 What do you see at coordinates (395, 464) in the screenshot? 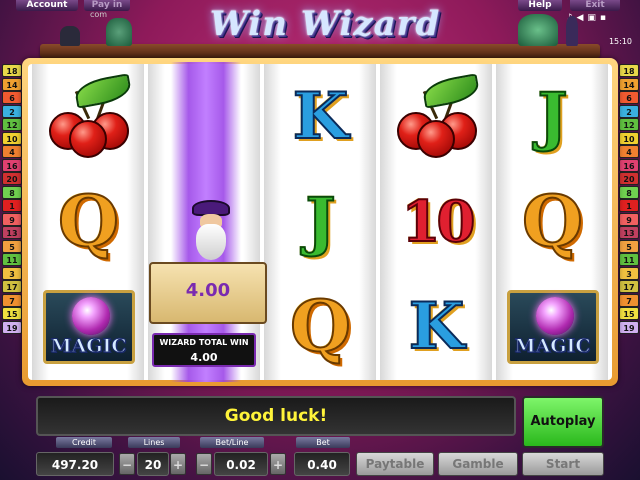
I see `paytable-button: Paytable` at bounding box center [395, 464].